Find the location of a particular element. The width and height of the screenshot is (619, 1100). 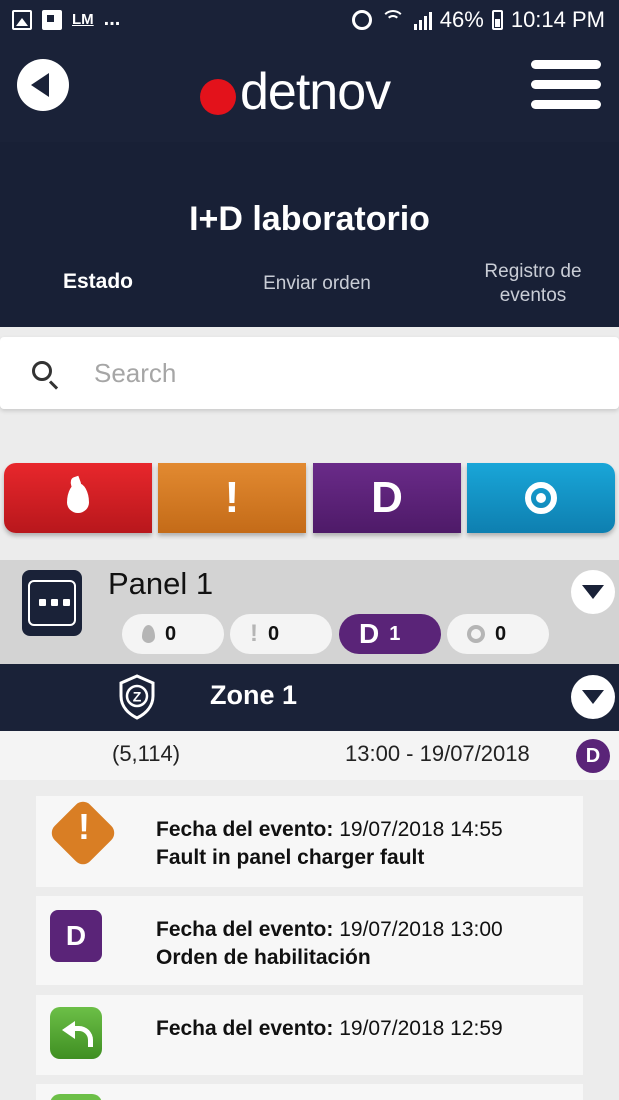

battery-percent: 46% is located at coordinates (461, 19).